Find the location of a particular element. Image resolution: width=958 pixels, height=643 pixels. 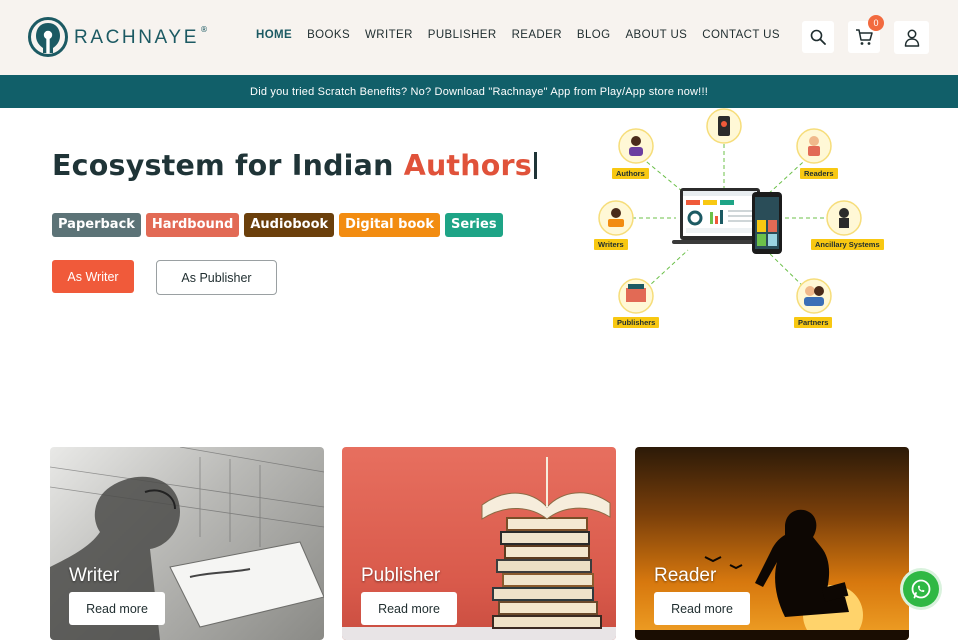

hero-title-accent: Authors is located at coordinates (467, 165).